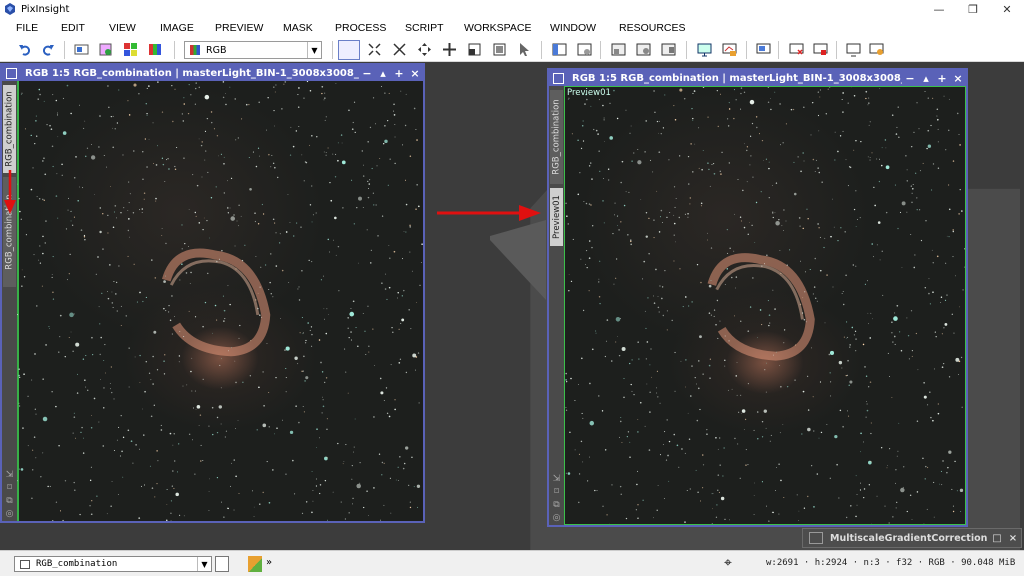  What do you see at coordinates (618, 49) in the screenshot?
I see `mask-enable-icon` at bounding box center [618, 49].